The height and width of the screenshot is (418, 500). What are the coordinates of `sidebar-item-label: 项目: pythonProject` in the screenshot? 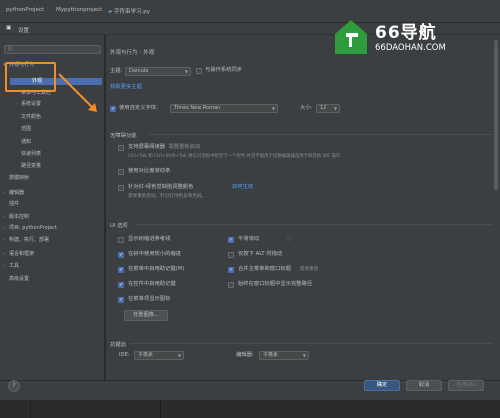 It's located at (33, 228).